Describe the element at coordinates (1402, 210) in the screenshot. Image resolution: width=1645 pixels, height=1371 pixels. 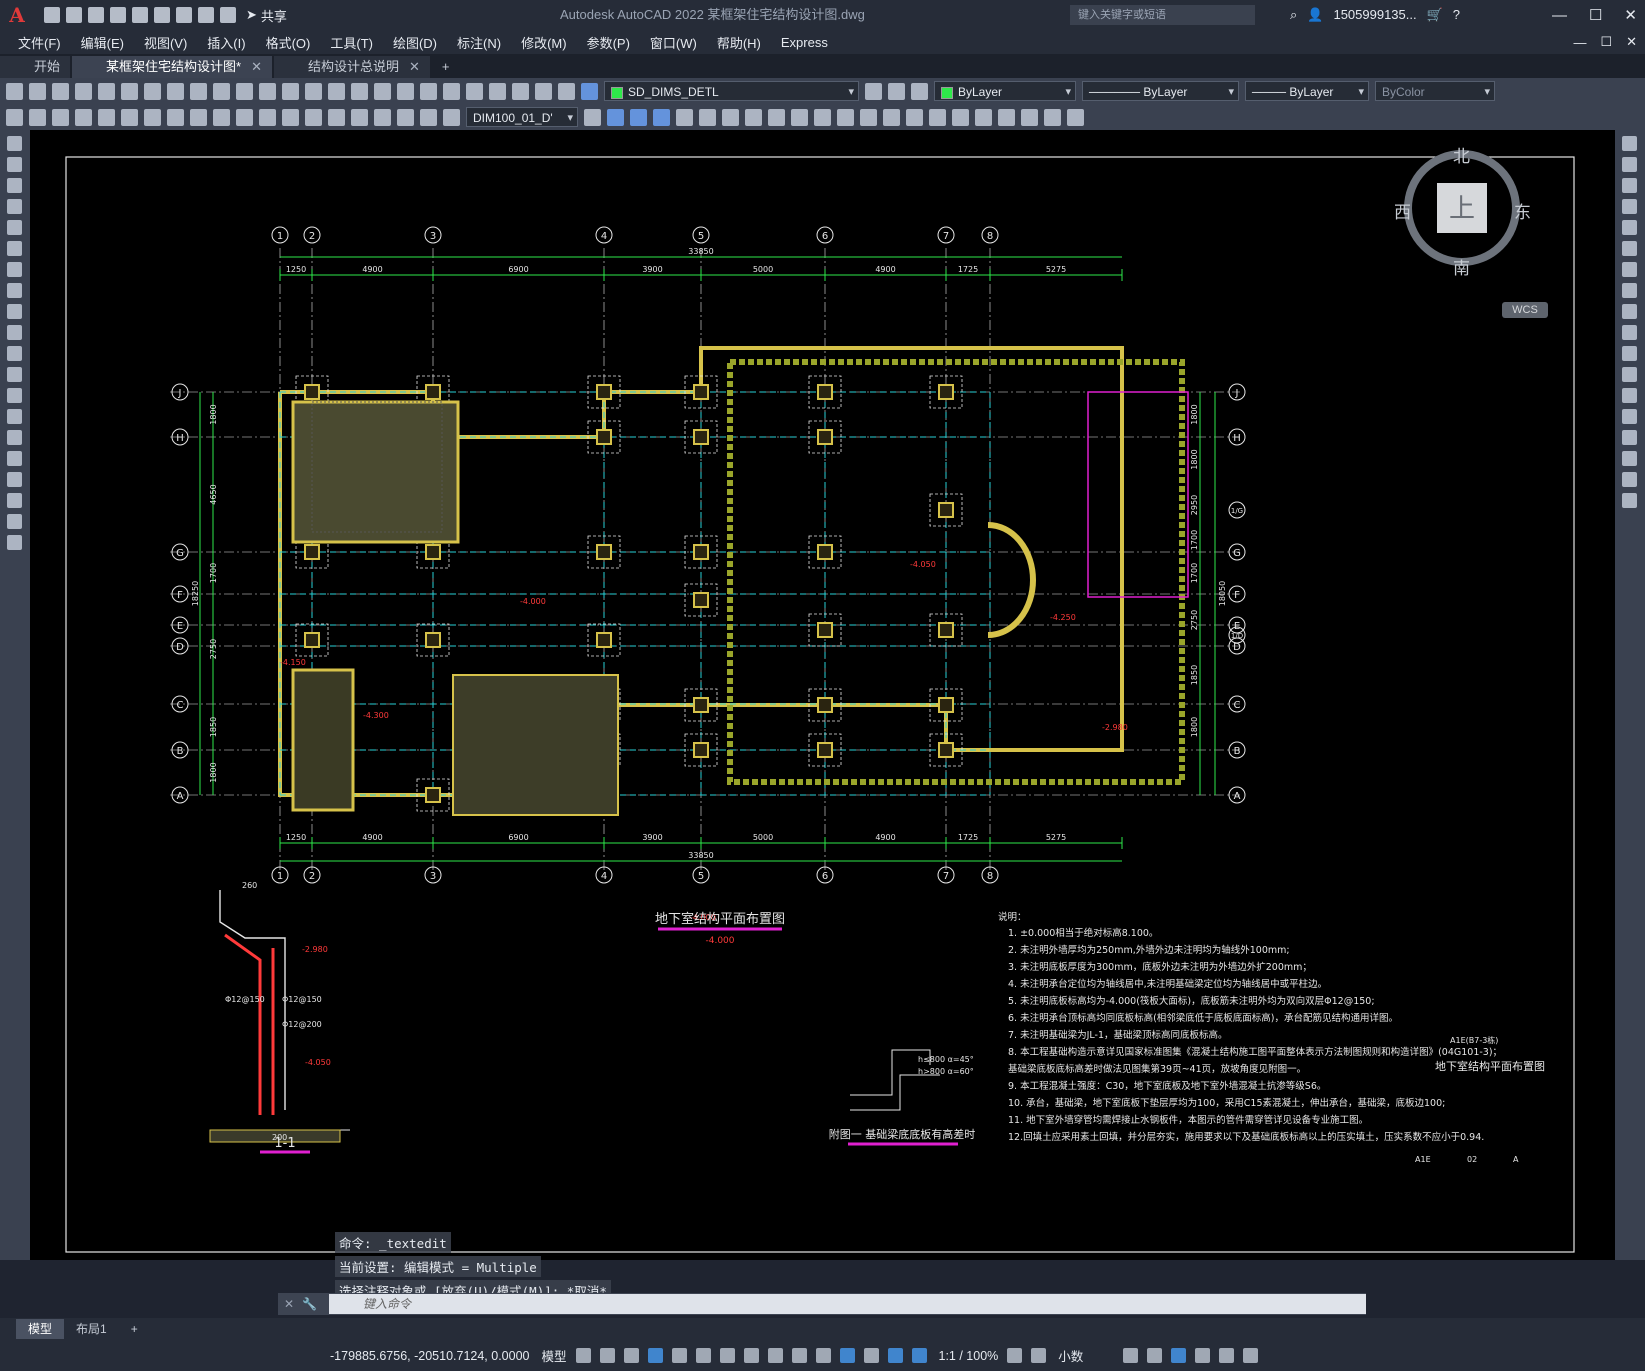
I see `viewcube-west: 西` at that location.